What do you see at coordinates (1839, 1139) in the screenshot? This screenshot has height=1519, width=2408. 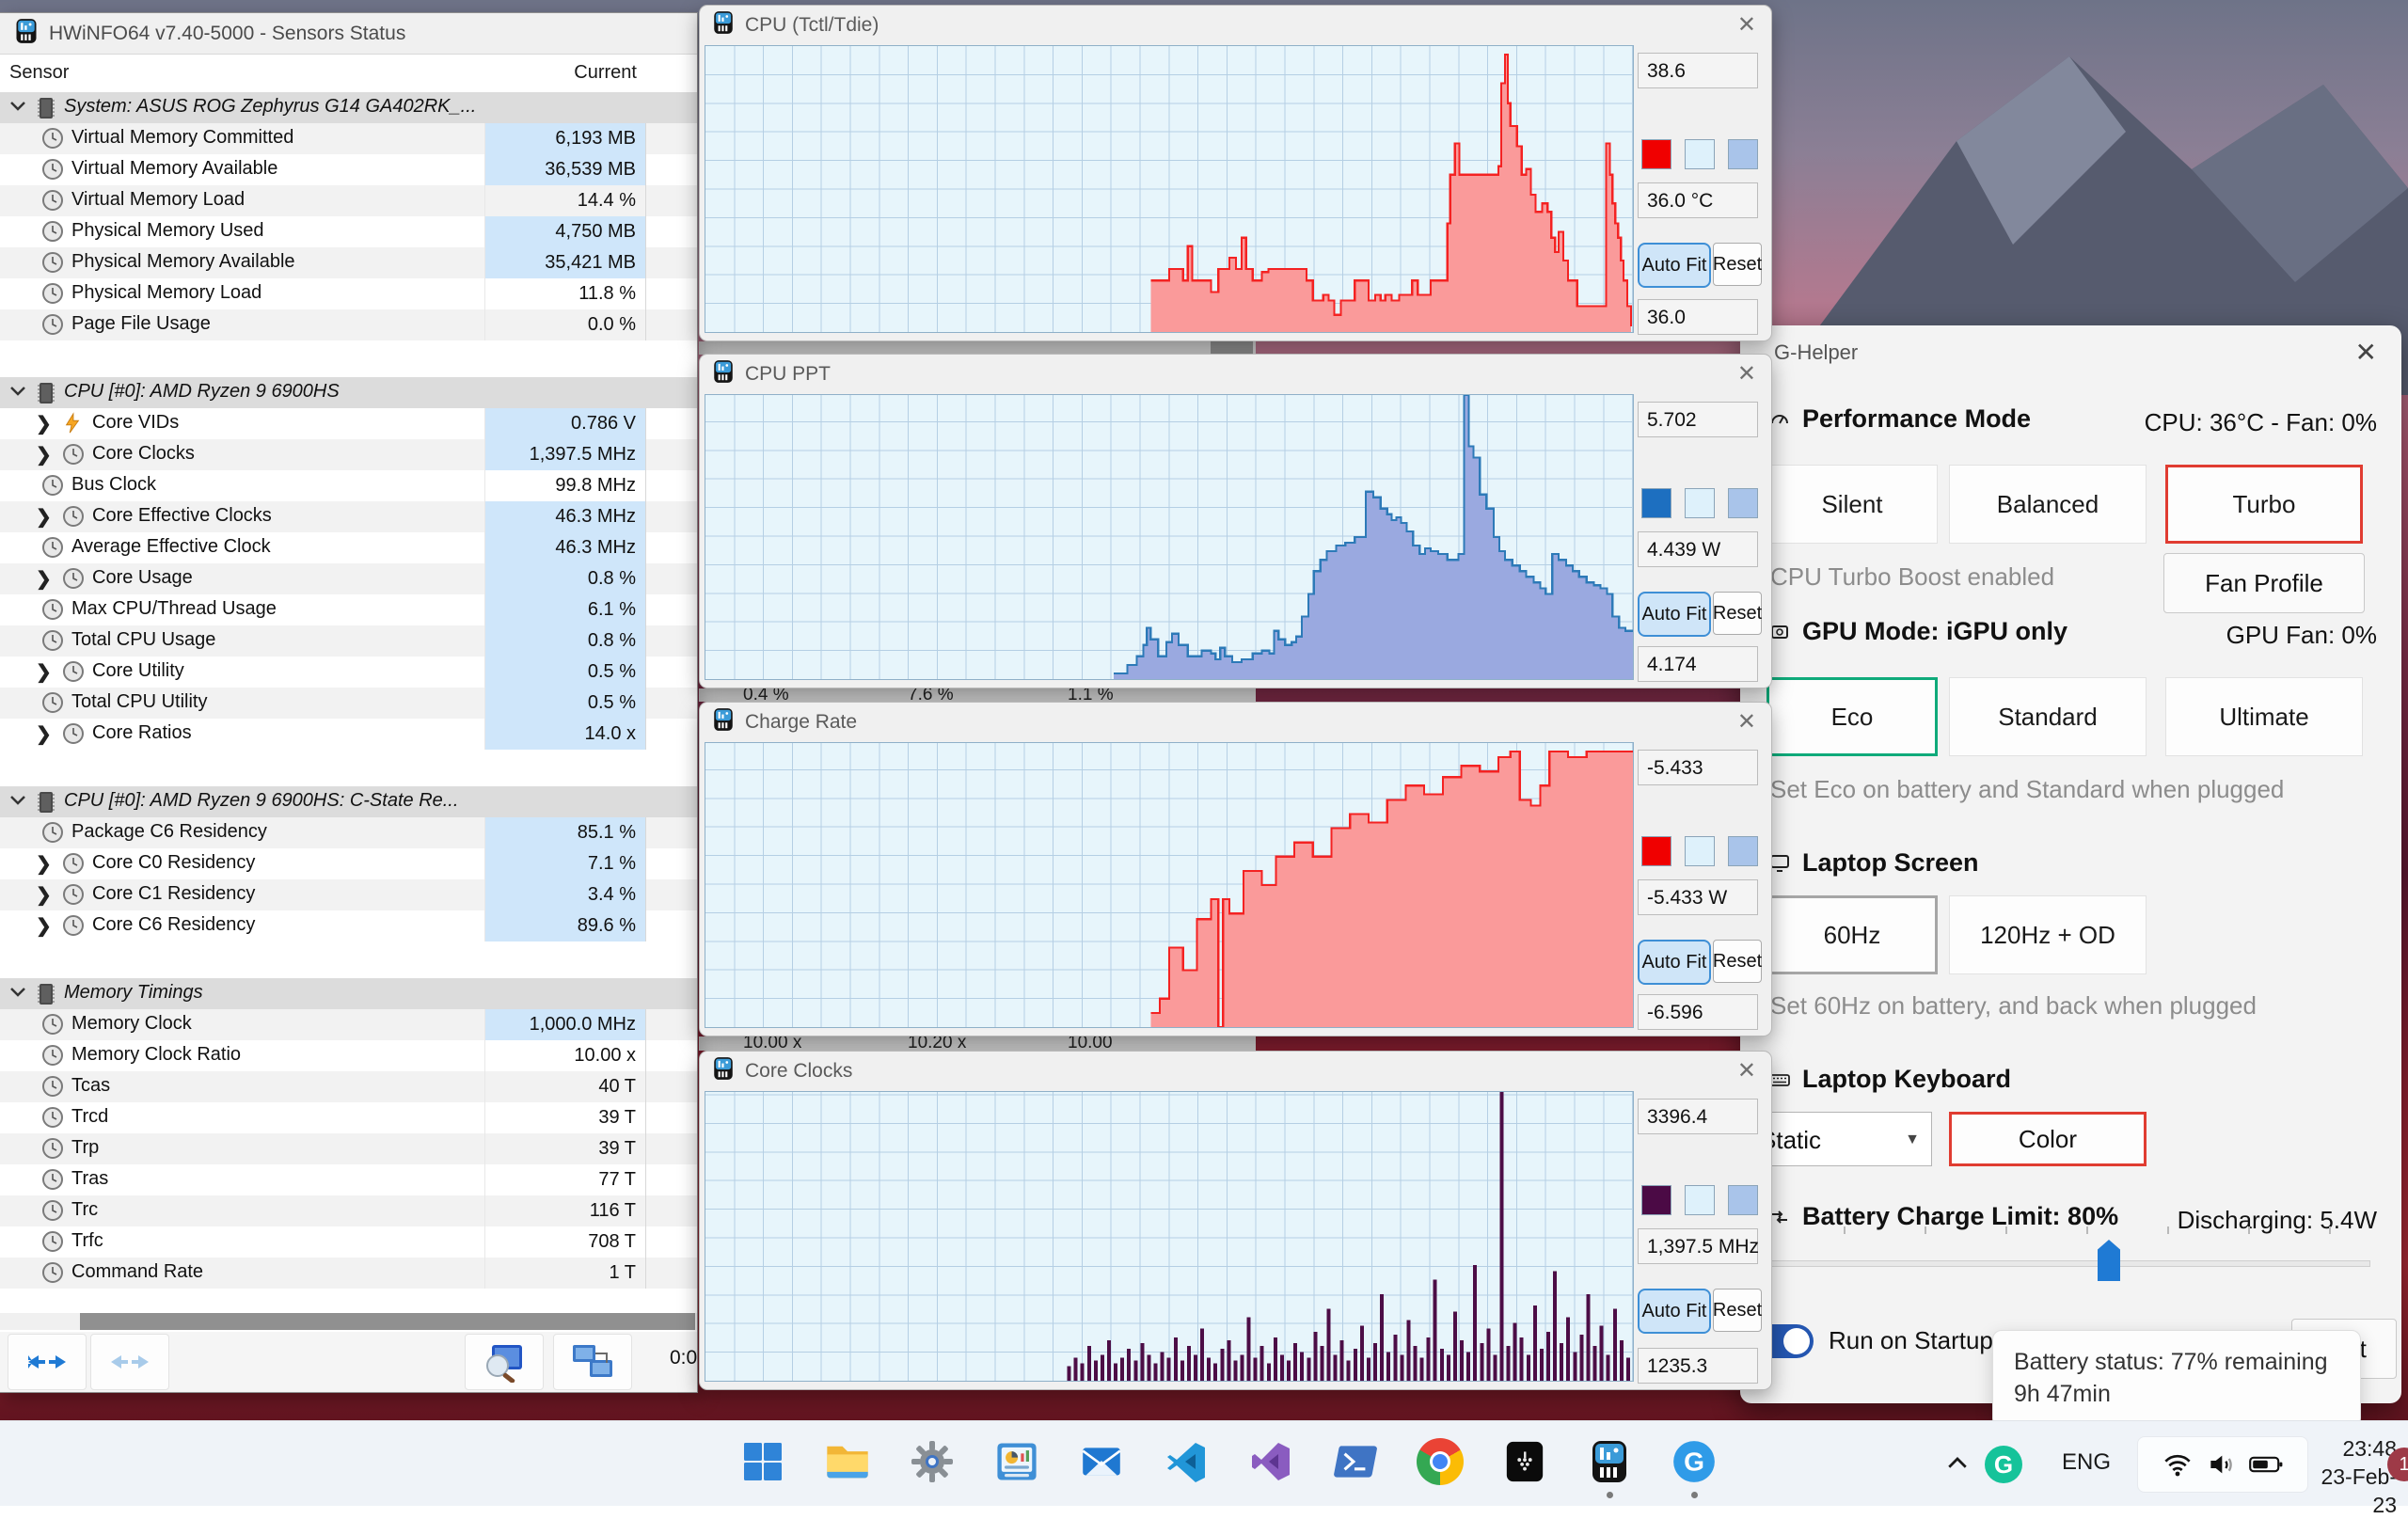 I see `keyboard-mode-dropdown: Static ▼` at bounding box center [1839, 1139].